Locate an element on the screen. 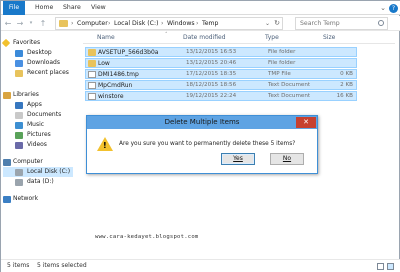 This screenshot has height=272, width=400. forward-arrow-icon: → is located at coordinates (20, 23).